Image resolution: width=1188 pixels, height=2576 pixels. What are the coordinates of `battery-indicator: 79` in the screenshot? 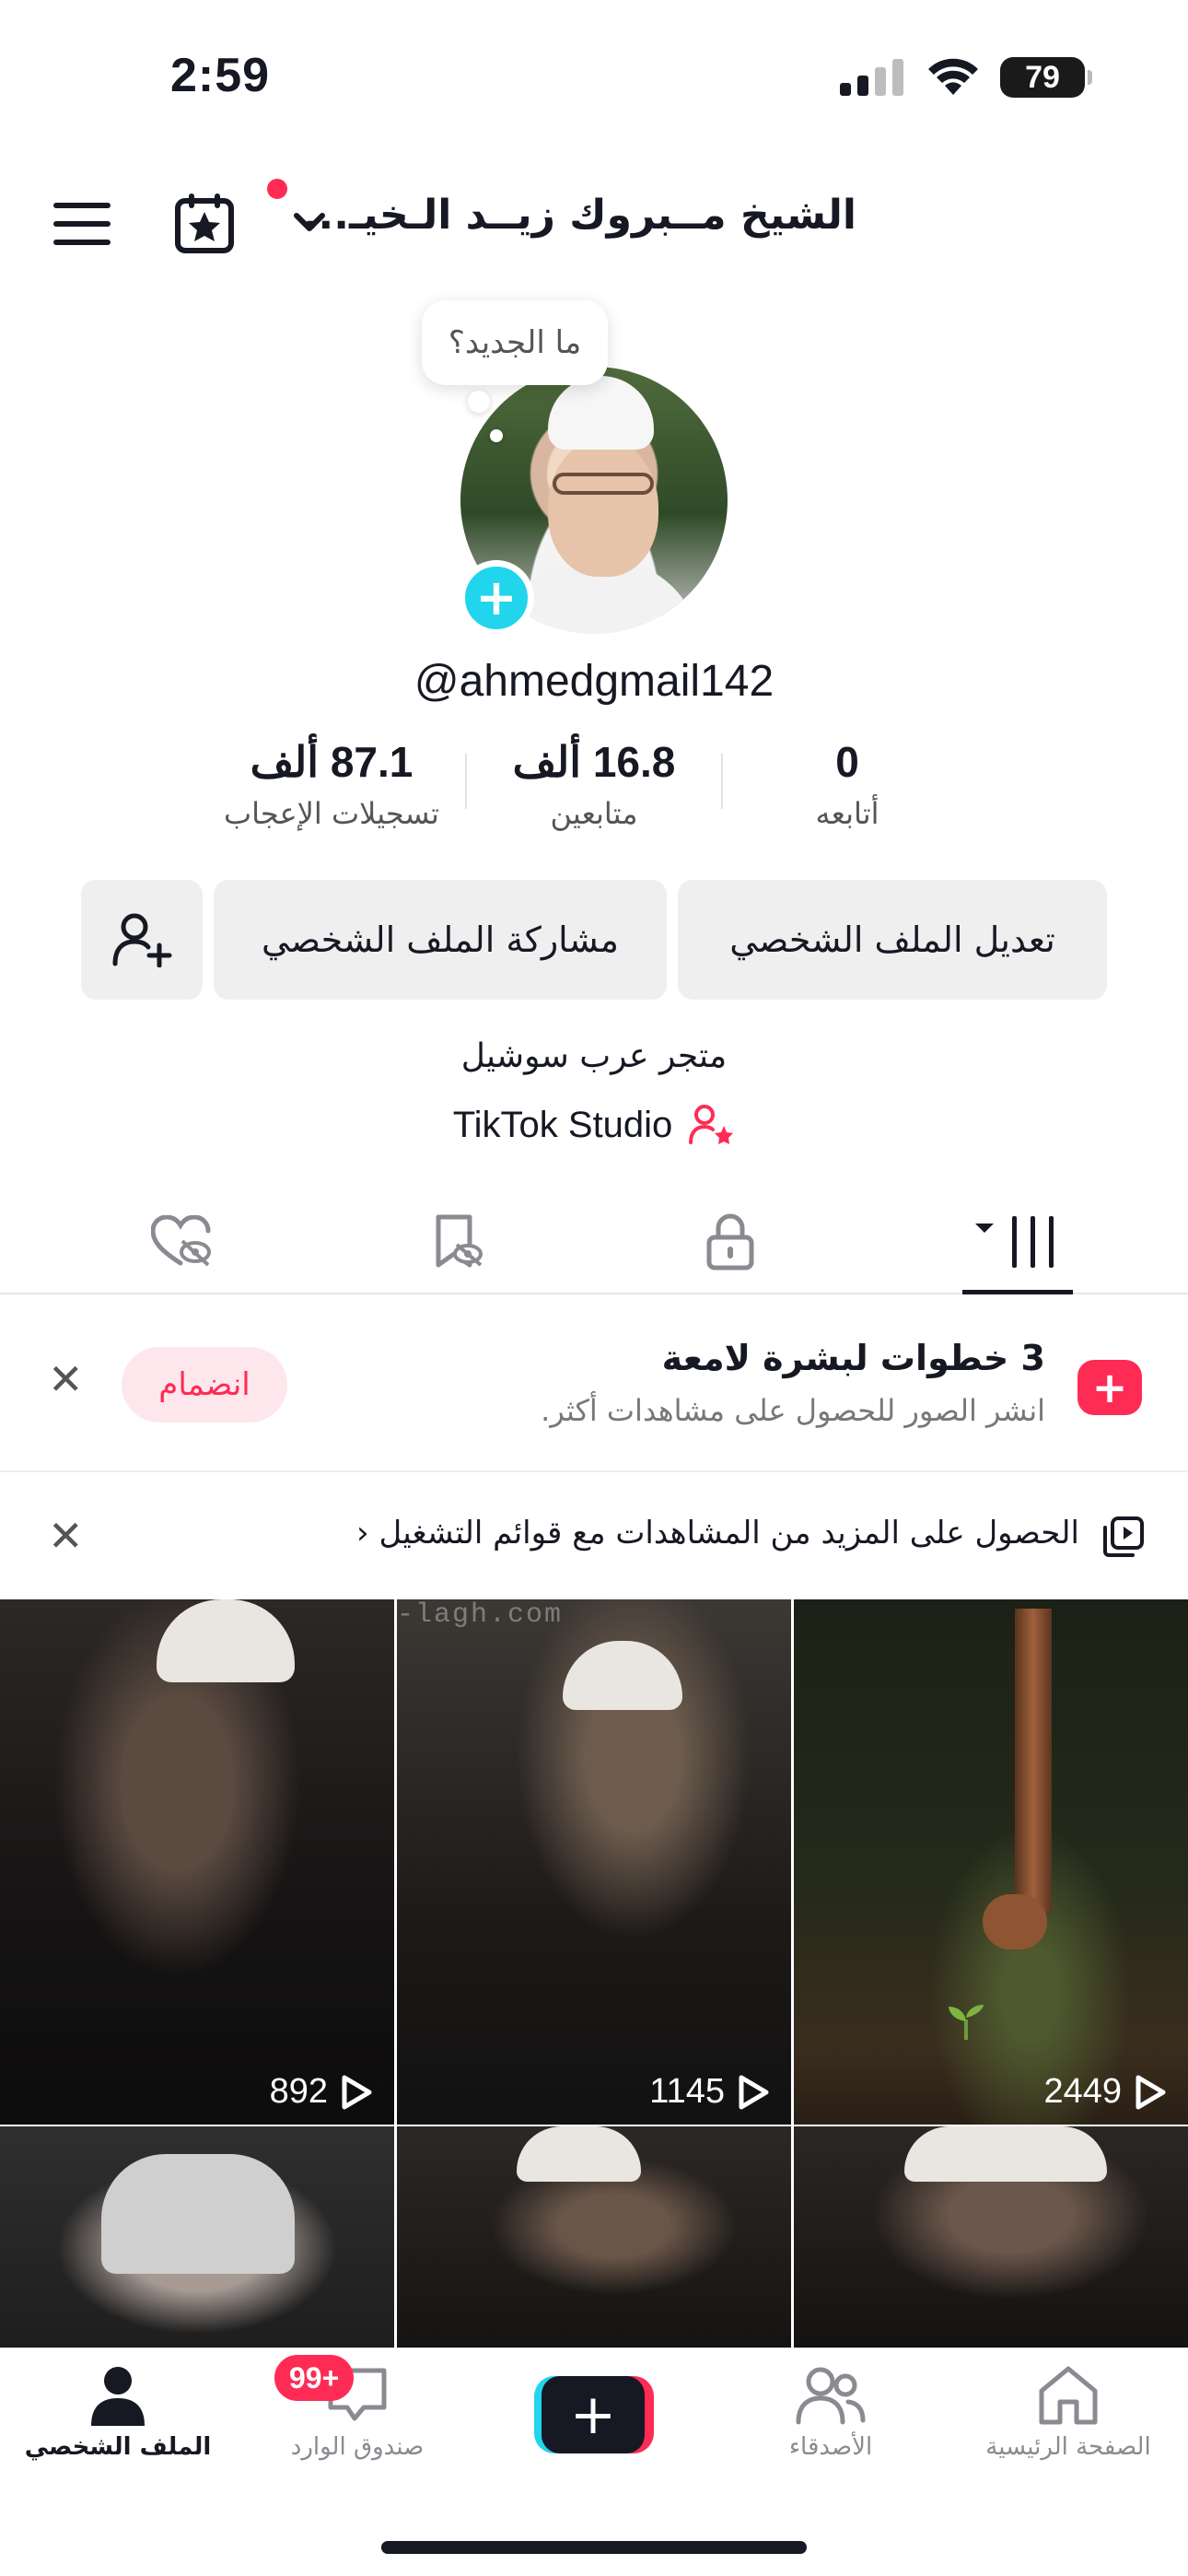 It's located at (1046, 77).